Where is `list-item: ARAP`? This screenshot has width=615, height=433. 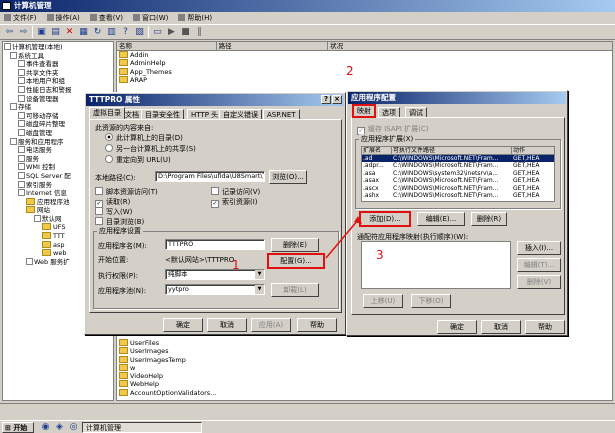
list-item: ARAP is located at coordinates (364, 80).